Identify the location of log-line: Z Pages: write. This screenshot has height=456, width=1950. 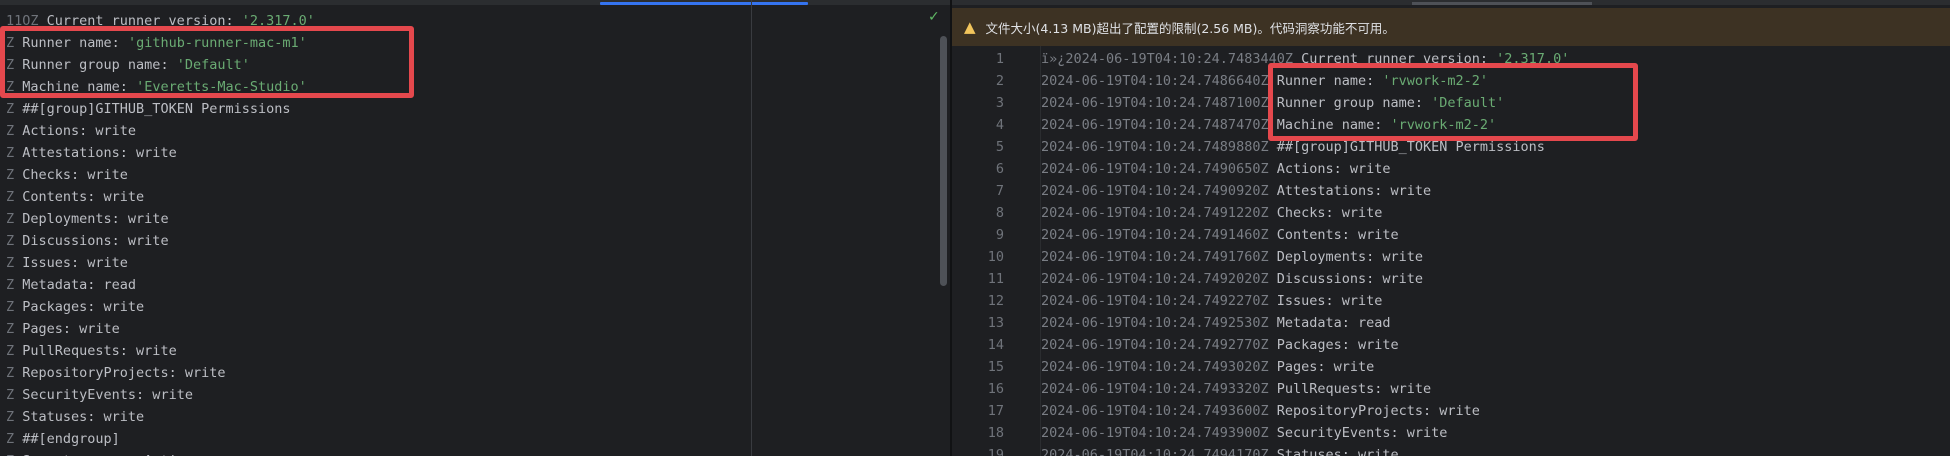
(160, 329).